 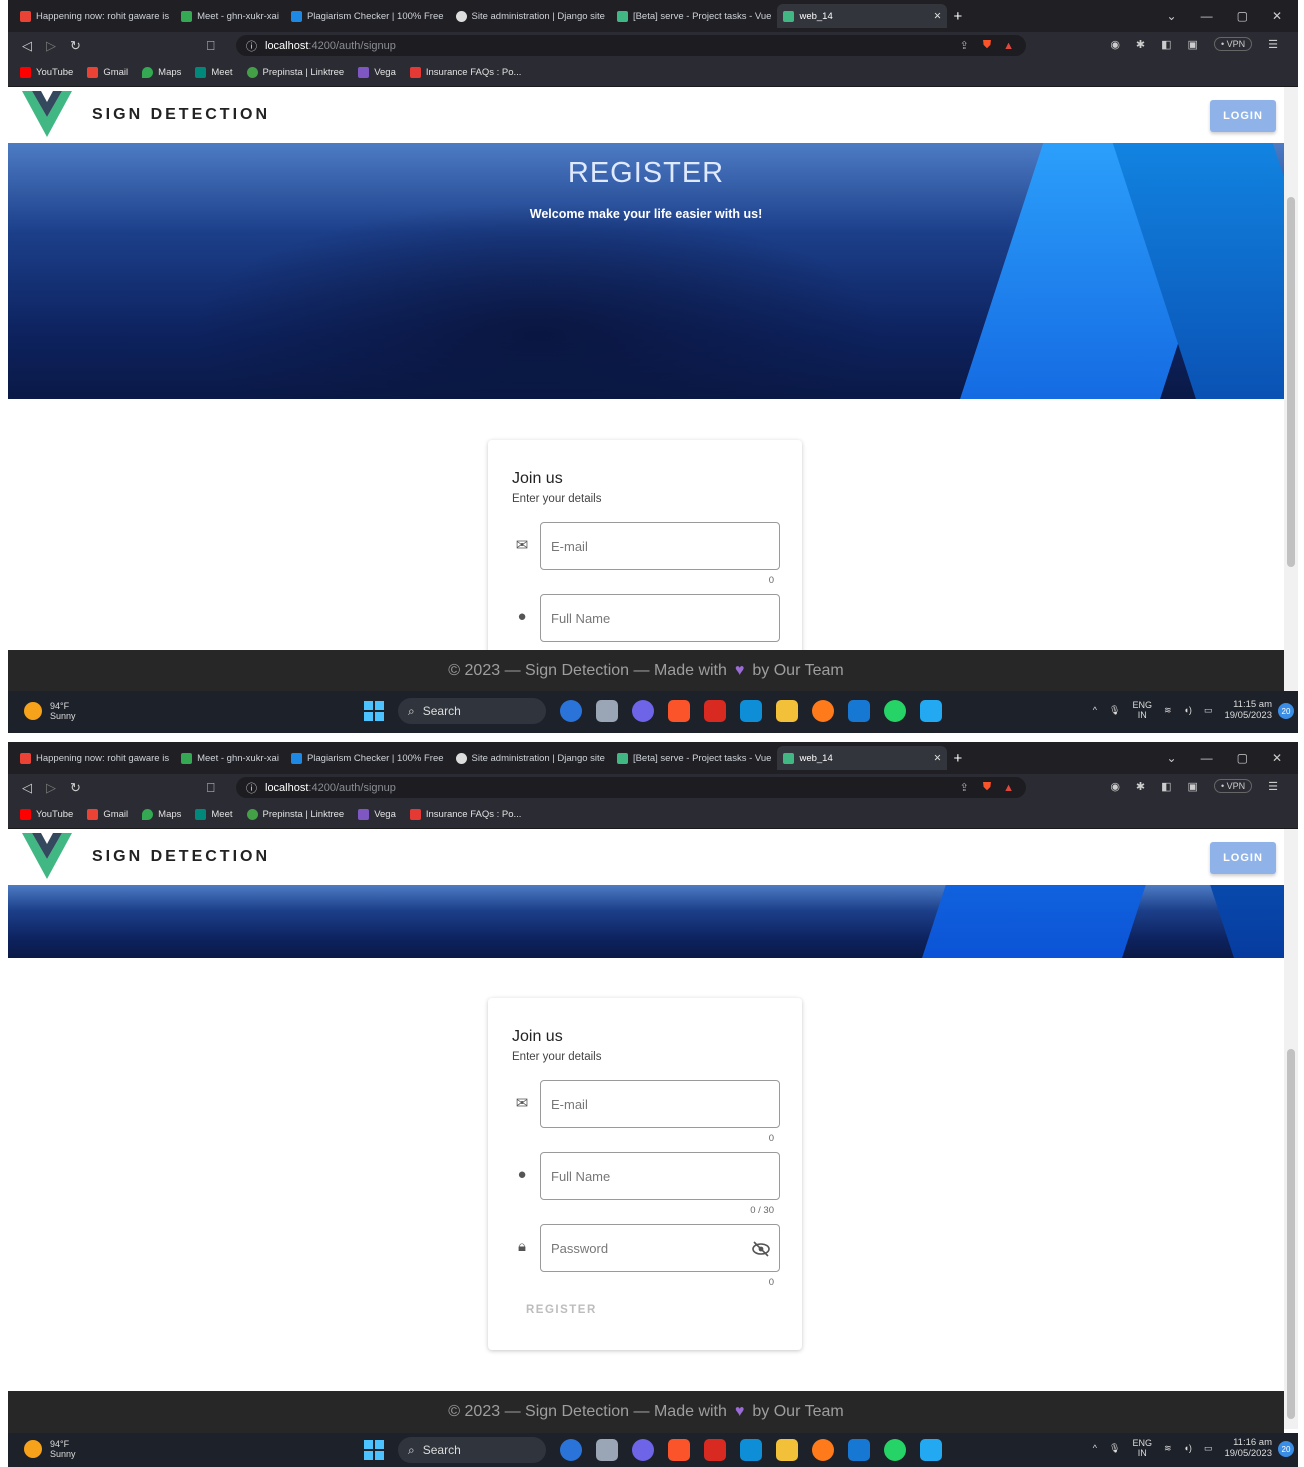 I want to click on forward-icon: ▷, so click(x=51, y=788).